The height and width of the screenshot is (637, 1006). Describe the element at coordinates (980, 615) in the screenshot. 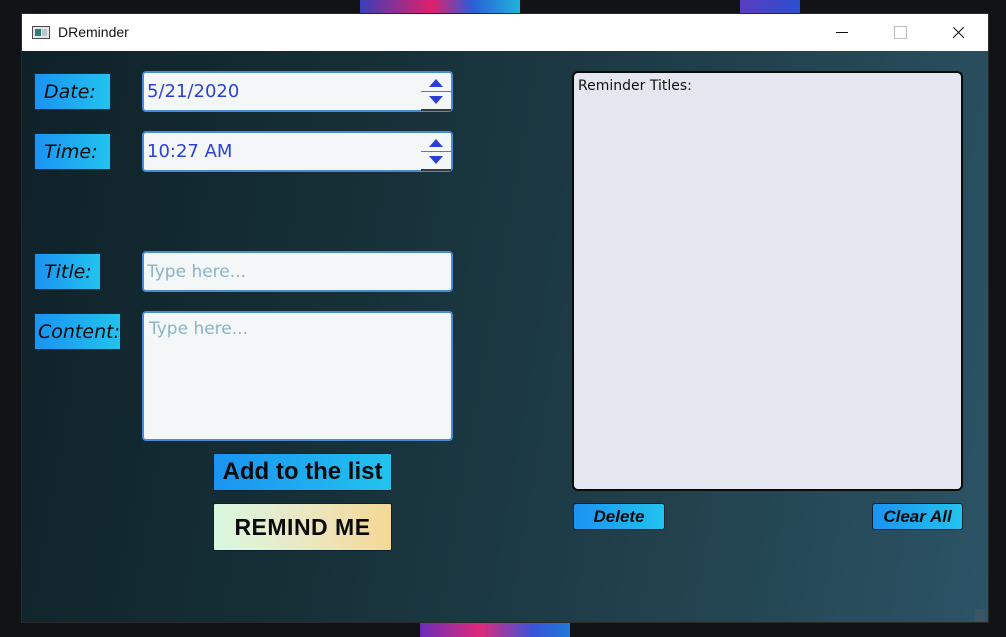

I see `resize-grip` at that location.